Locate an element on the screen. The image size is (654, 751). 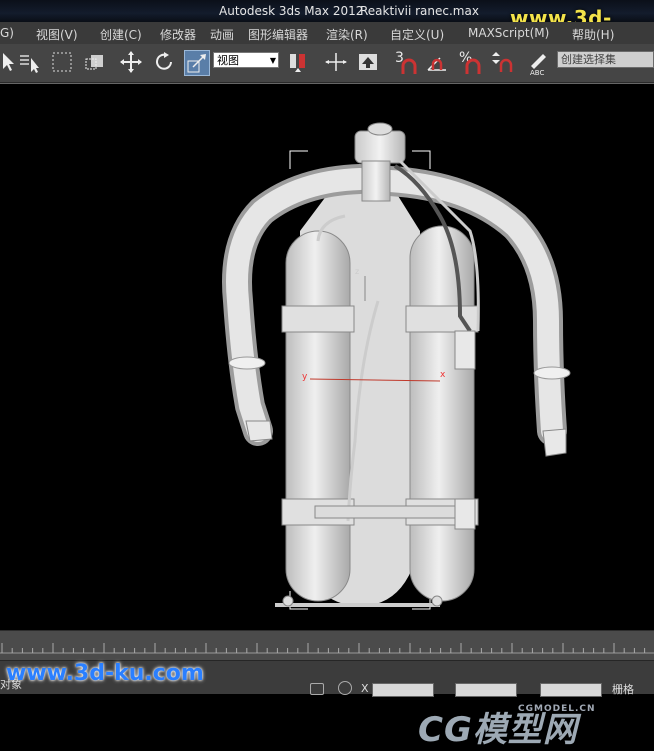
cg-logo-small: CGMODEL.CN is located at coordinates (557, 709).